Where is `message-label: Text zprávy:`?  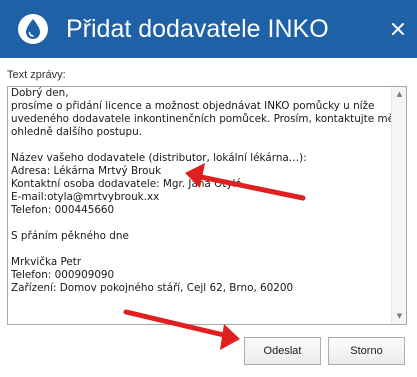 message-label: Text zprávy: is located at coordinates (36, 75).